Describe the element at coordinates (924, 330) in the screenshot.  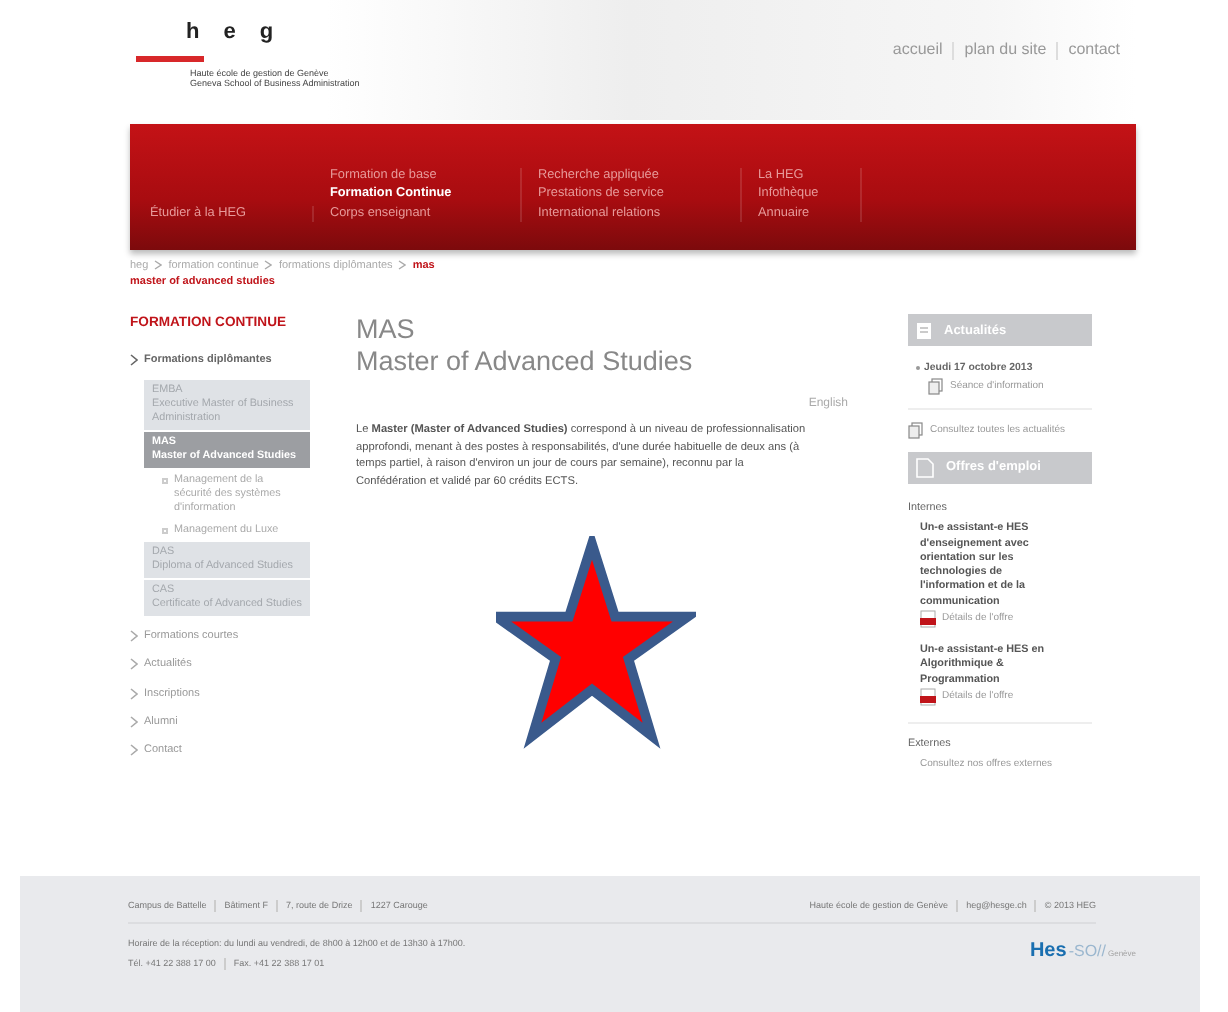
I see `newspaper-icon` at that location.